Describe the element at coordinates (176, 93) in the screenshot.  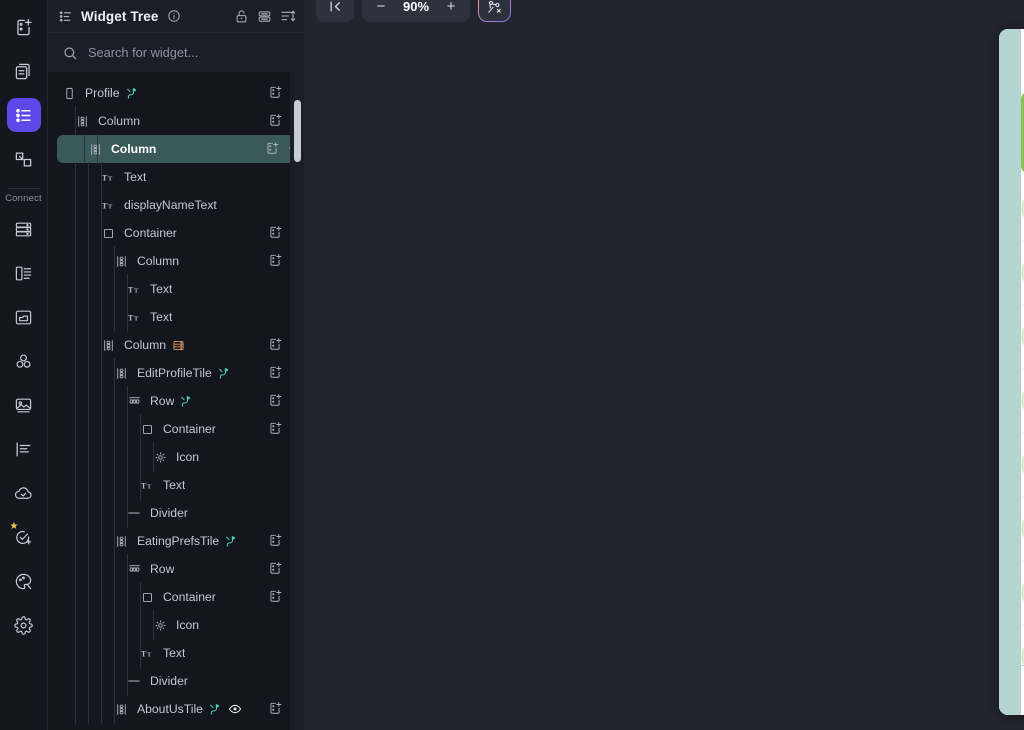
I see `tree-row: Profile▼` at that location.